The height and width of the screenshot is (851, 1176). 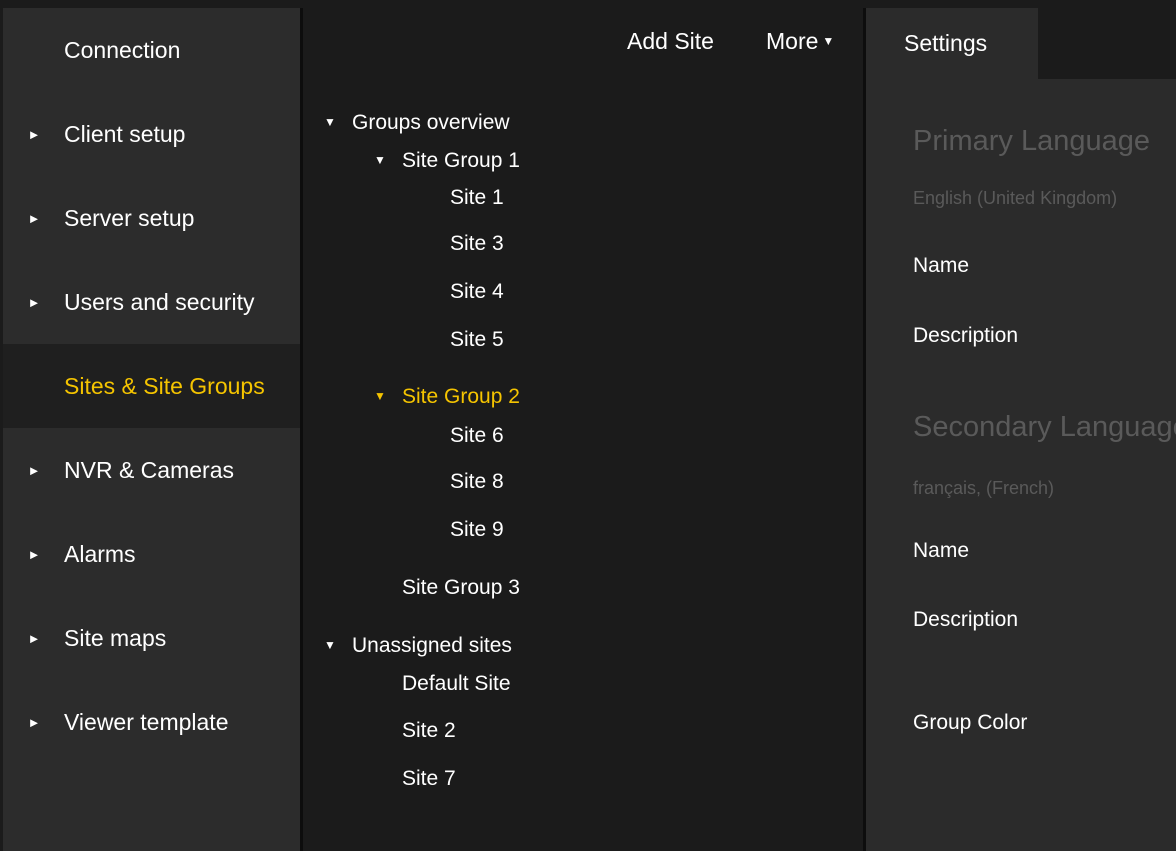 I want to click on sidebar-item-server-setup: ► Server setup, so click(x=151, y=218).